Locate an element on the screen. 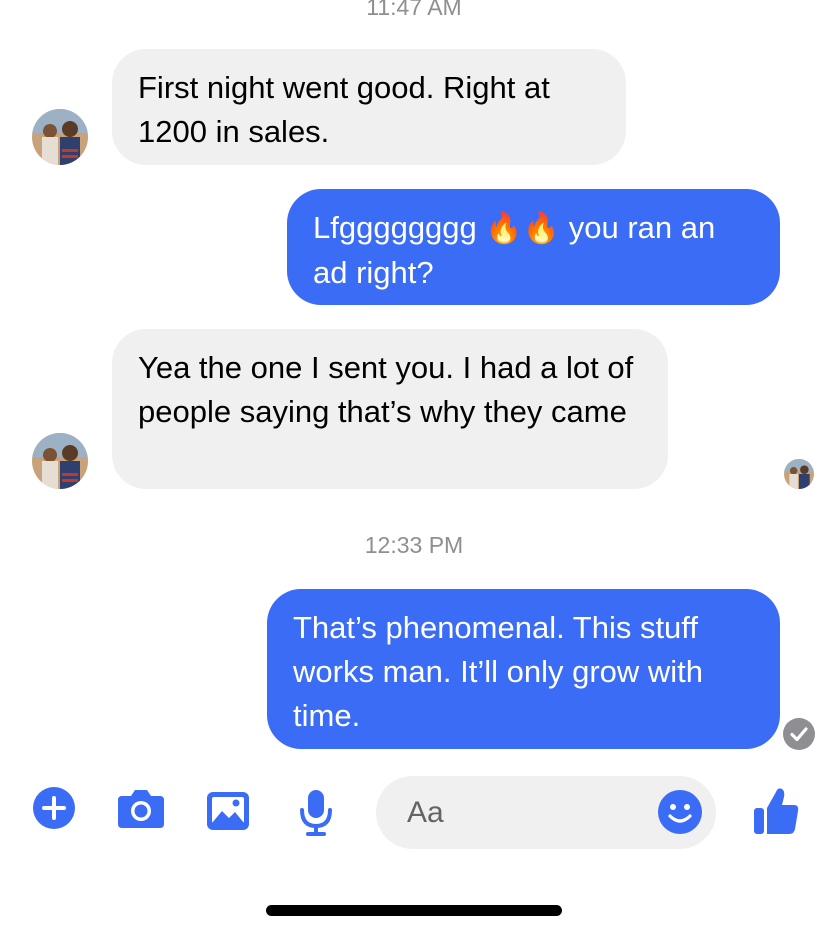  message-bubble-outgoing: Lfgggggggg 🔥🔥 you ran an ad right? is located at coordinates (533, 247).